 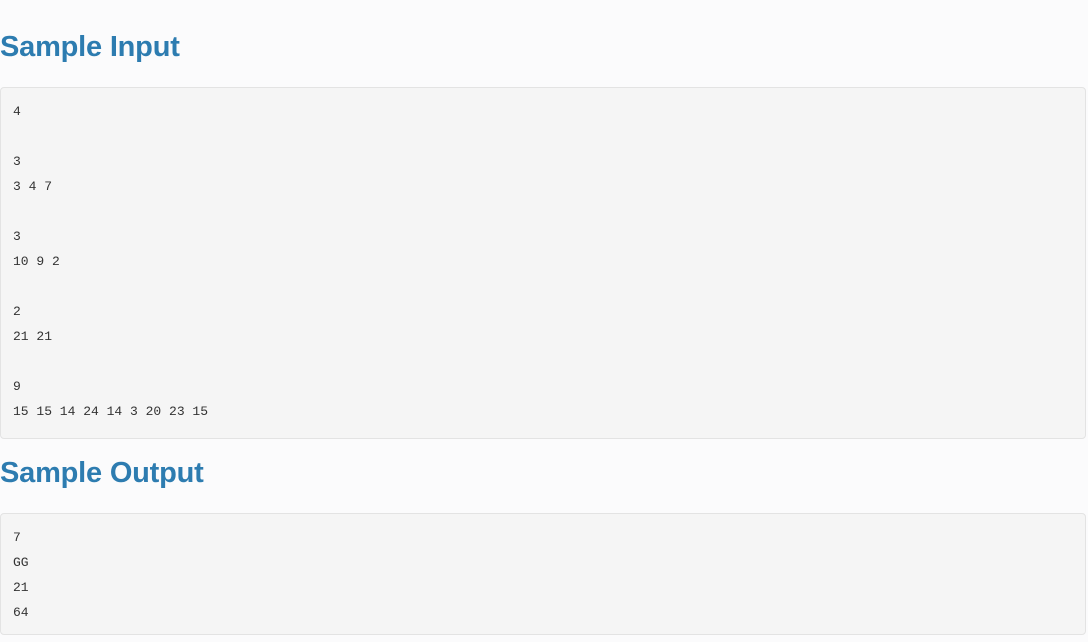 What do you see at coordinates (90, 47) in the screenshot?
I see `page-title-sample-input: Sample Input` at bounding box center [90, 47].